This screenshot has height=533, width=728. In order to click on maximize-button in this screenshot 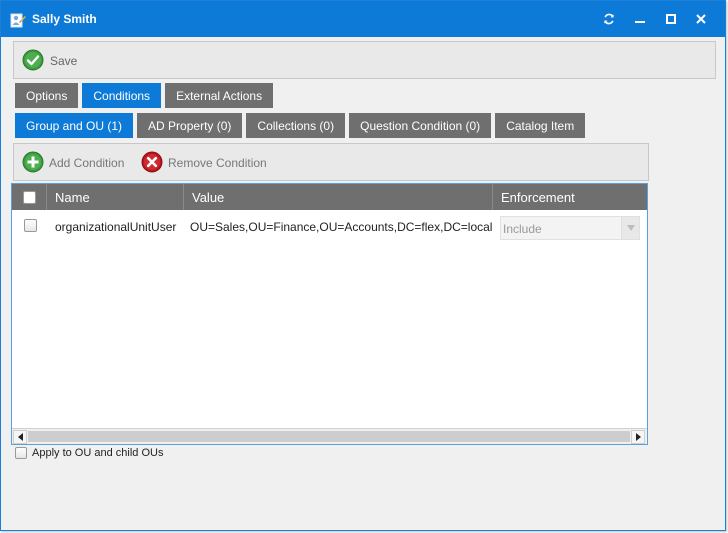, I will do `click(671, 19)`.